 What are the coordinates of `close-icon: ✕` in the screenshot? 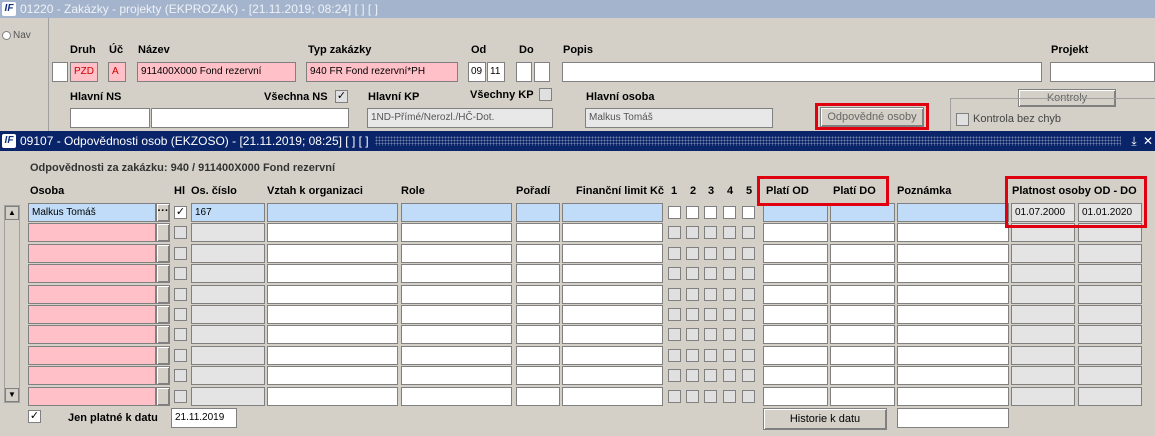 It's located at (1148, 141).